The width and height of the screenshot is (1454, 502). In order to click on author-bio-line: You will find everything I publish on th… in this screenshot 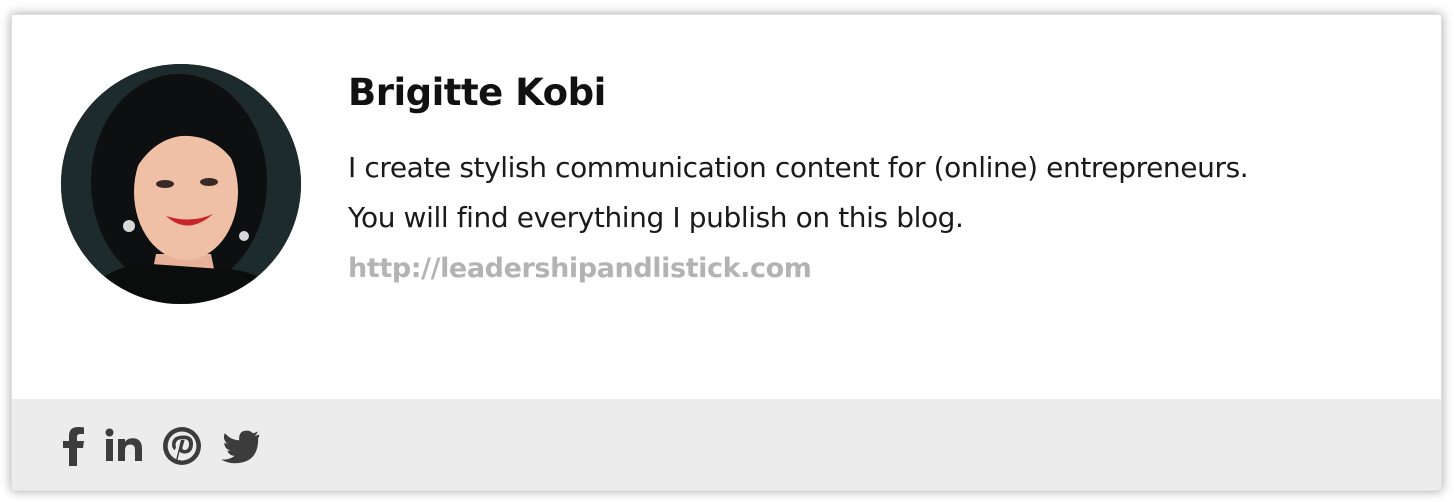, I will do `click(656, 217)`.